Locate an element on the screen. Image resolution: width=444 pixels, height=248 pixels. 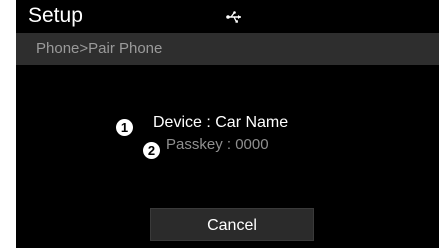
title-bar: Setup is located at coordinates (227, 16).